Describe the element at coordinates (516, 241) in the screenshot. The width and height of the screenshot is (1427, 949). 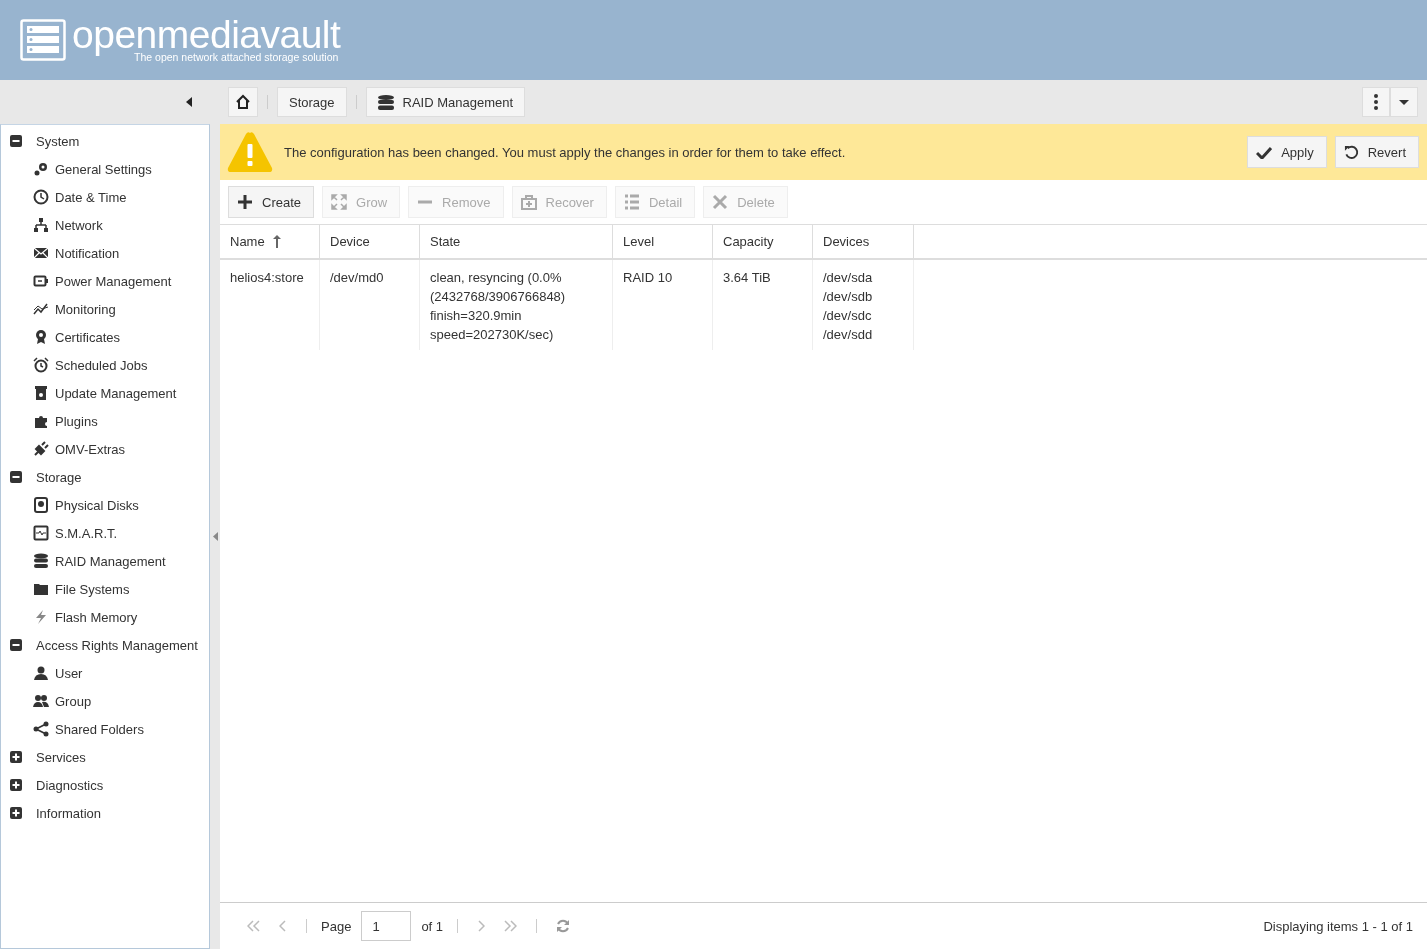
I see `column-header: State` at that location.